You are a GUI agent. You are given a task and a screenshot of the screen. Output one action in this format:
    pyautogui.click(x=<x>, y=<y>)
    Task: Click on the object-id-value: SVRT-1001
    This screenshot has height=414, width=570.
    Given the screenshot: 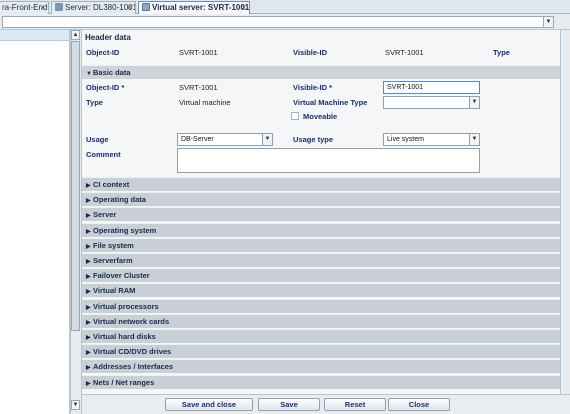 What is the action you would take?
    pyautogui.click(x=198, y=87)
    